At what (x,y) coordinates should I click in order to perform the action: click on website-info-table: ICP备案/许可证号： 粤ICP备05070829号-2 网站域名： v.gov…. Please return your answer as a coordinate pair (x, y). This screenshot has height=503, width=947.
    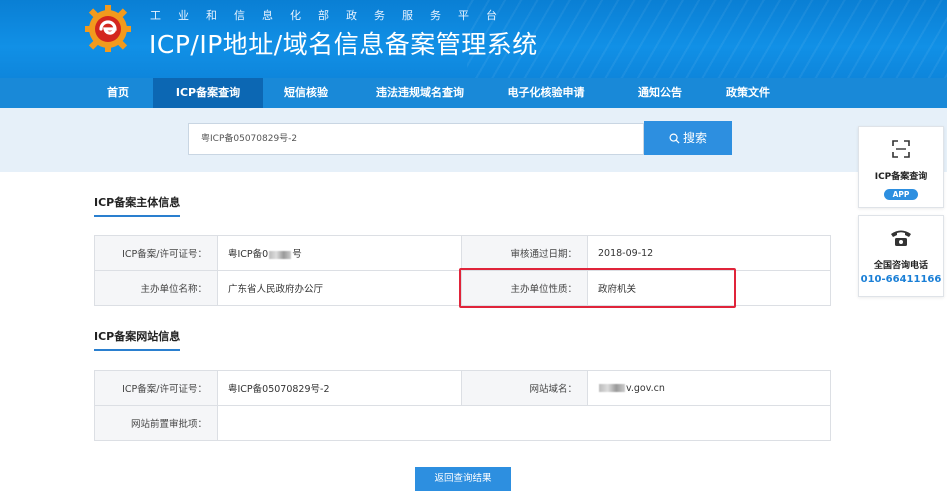
    Looking at the image, I should click on (462, 405).